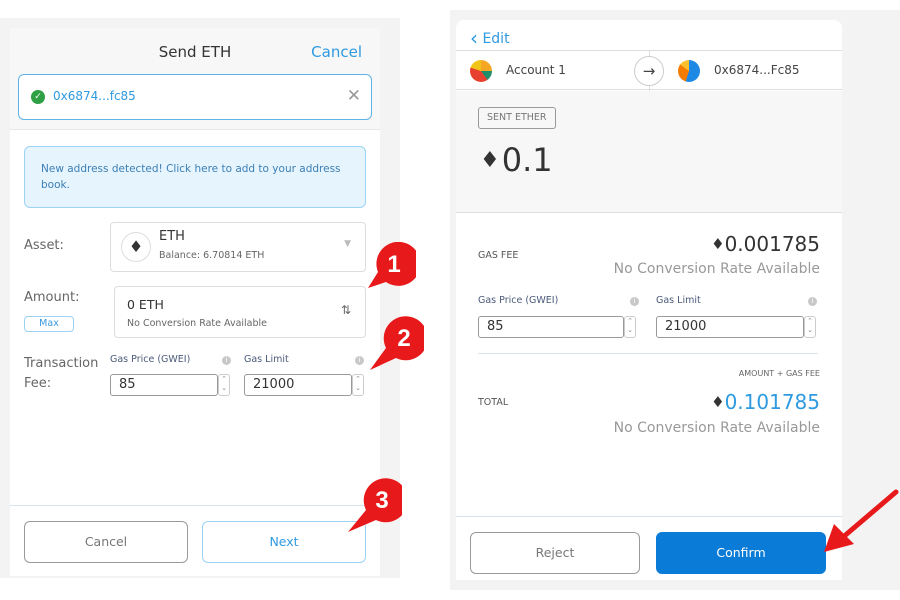 The image size is (900, 600). I want to click on edit-link: ‹ Edit, so click(490, 38).